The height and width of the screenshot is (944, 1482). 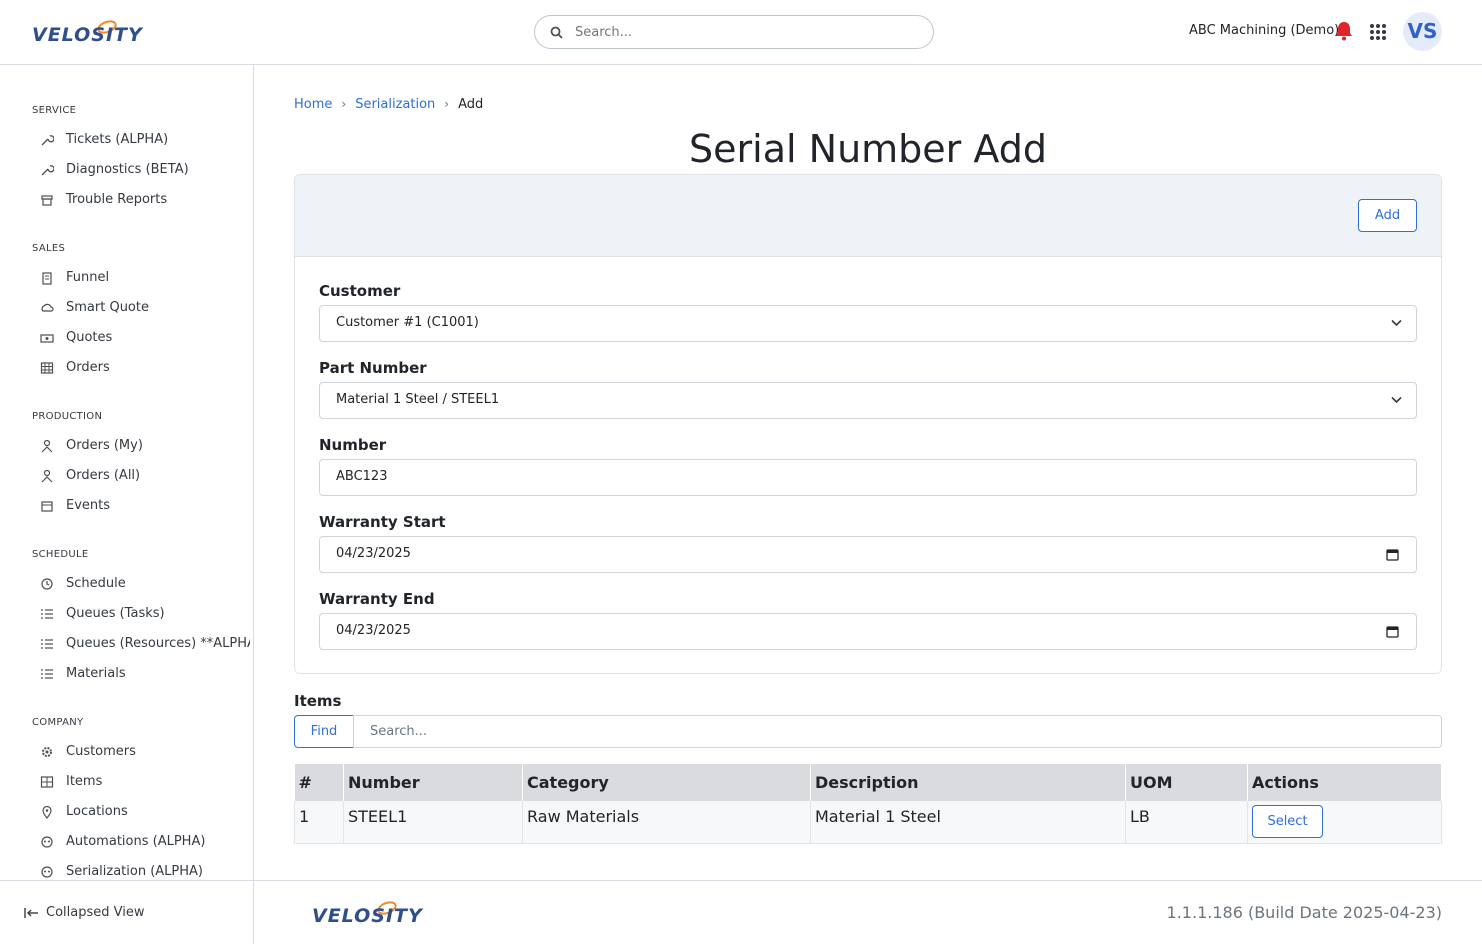 What do you see at coordinates (319, 782) in the screenshot?
I see `col-index: #` at bounding box center [319, 782].